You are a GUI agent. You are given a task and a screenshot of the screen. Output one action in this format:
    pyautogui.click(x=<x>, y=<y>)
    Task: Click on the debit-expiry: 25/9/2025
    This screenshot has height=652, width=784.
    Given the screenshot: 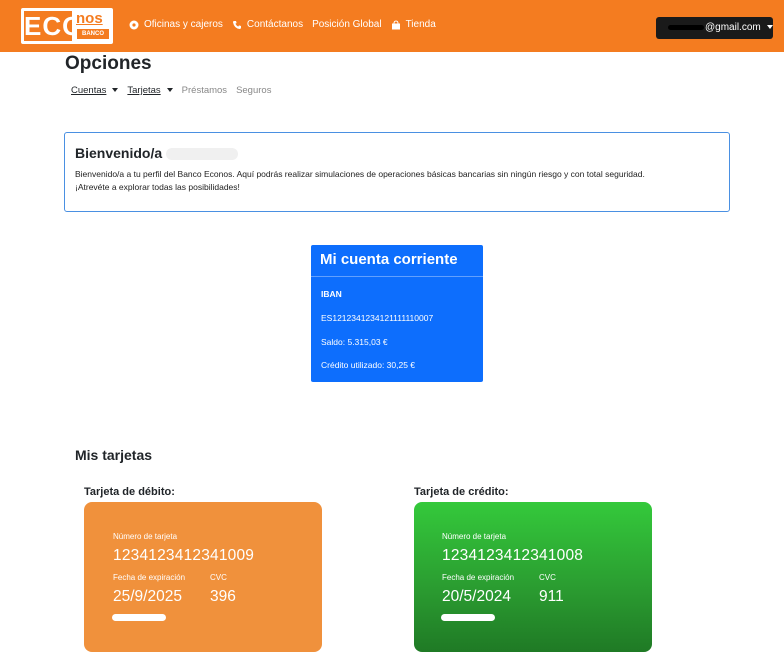 What is the action you would take?
    pyautogui.click(x=147, y=596)
    